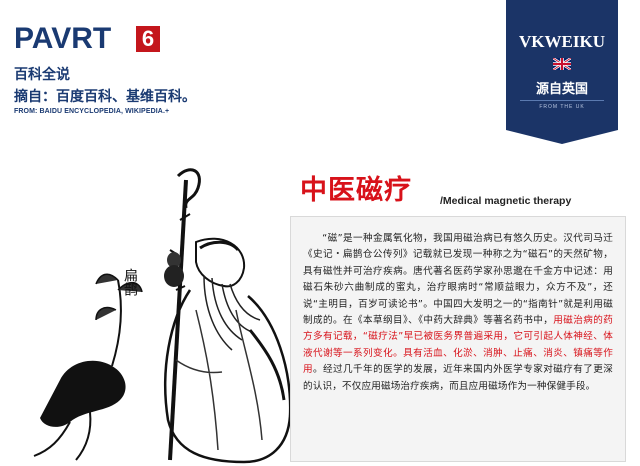 The height and width of the screenshot is (466, 640). I want to click on brand-origin: 源自英国, so click(561, 89).